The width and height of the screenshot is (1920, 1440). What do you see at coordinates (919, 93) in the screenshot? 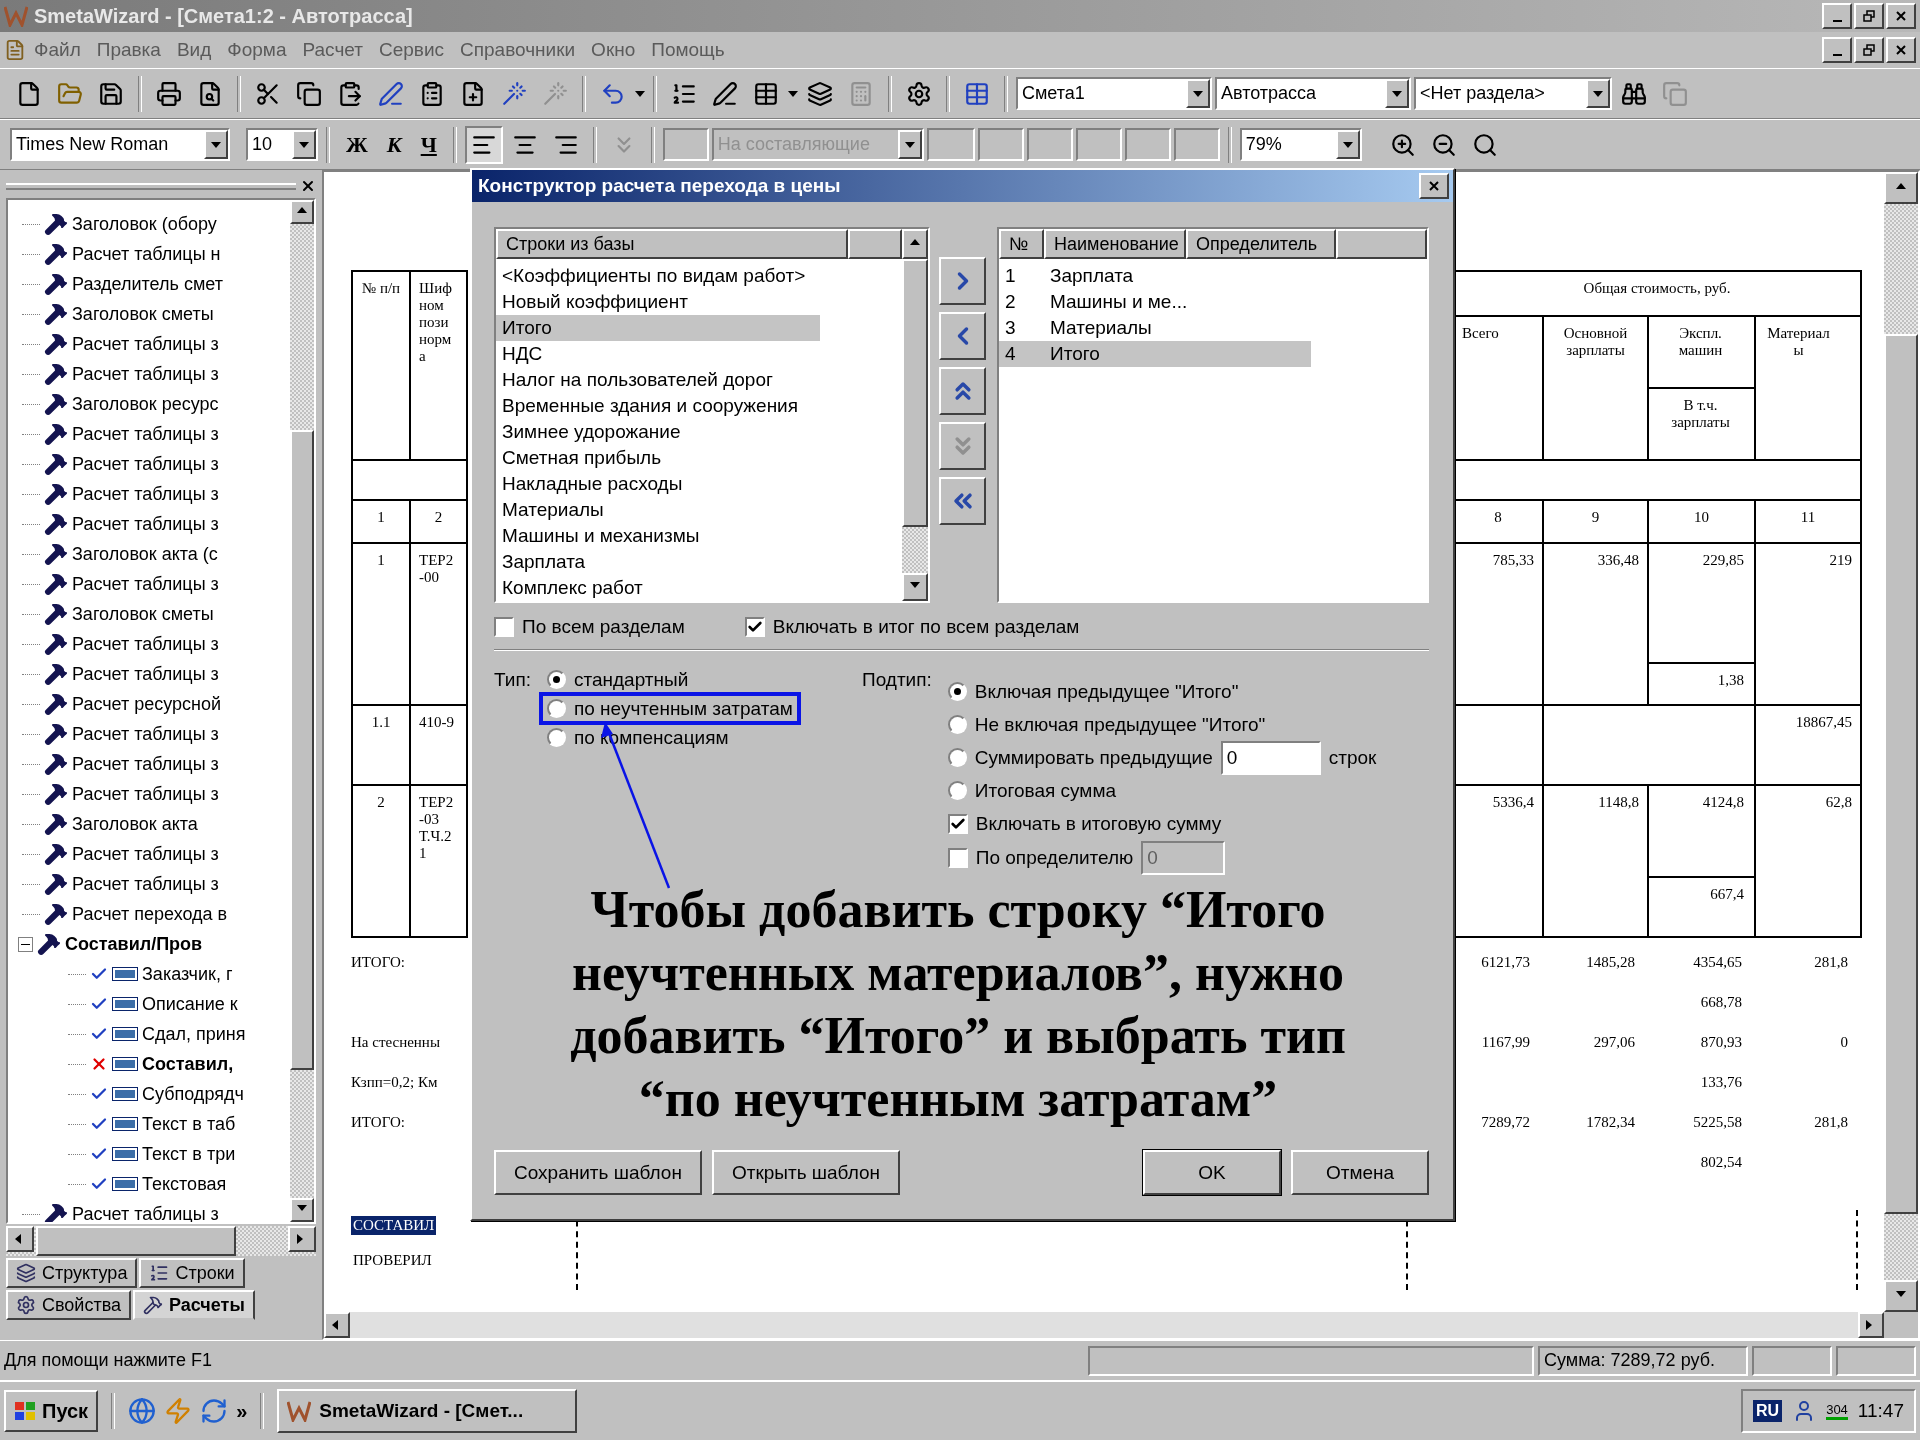
I see `properties-icon` at bounding box center [919, 93].